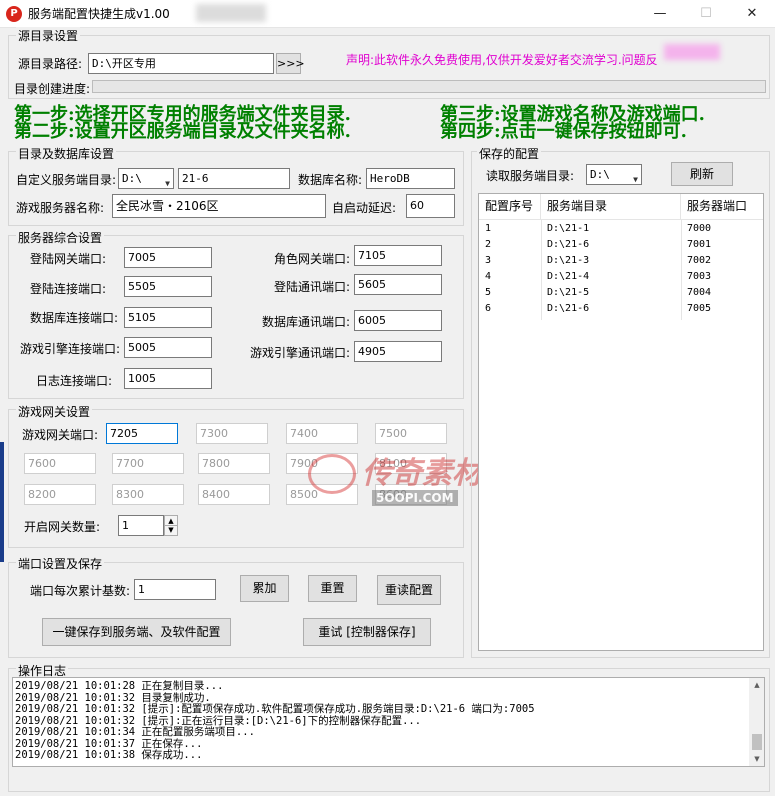 This screenshot has height=796, width=775. I want to click on row-port: 7000, so click(699, 228).